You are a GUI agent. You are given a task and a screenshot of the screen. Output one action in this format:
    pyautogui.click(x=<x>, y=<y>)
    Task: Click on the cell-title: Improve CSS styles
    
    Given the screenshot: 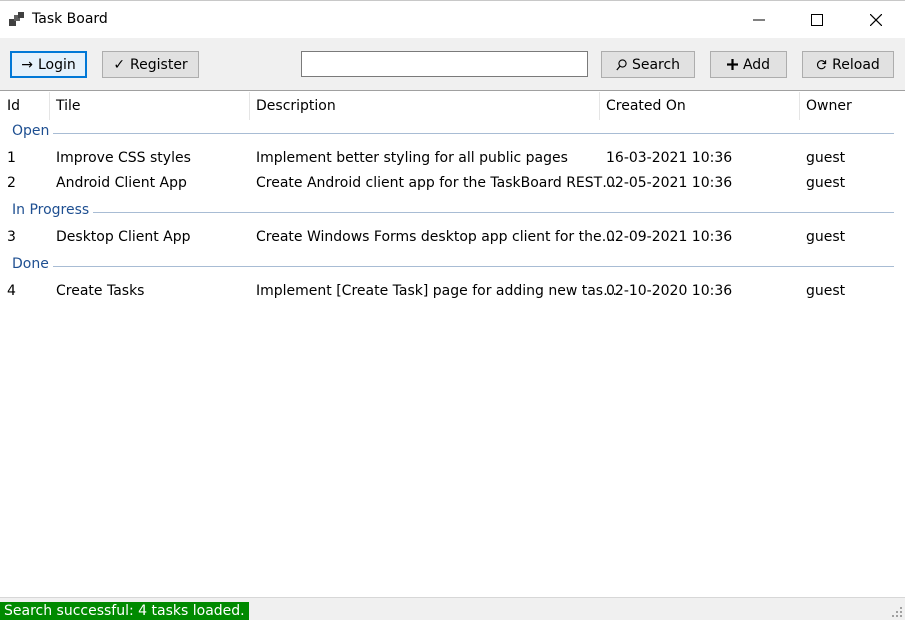 What is the action you would take?
    pyautogui.click(x=123, y=158)
    